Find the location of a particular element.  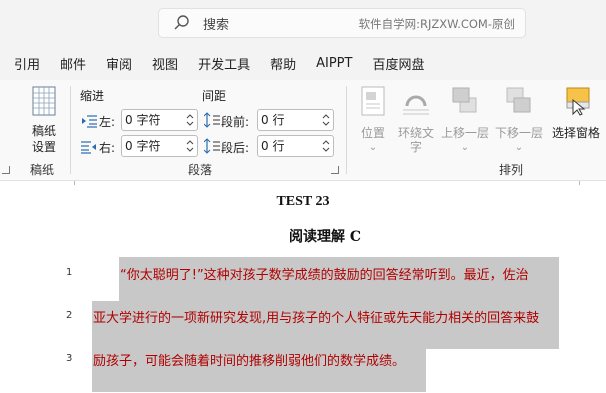

tab-developer: 开发工具 is located at coordinates (224, 63).